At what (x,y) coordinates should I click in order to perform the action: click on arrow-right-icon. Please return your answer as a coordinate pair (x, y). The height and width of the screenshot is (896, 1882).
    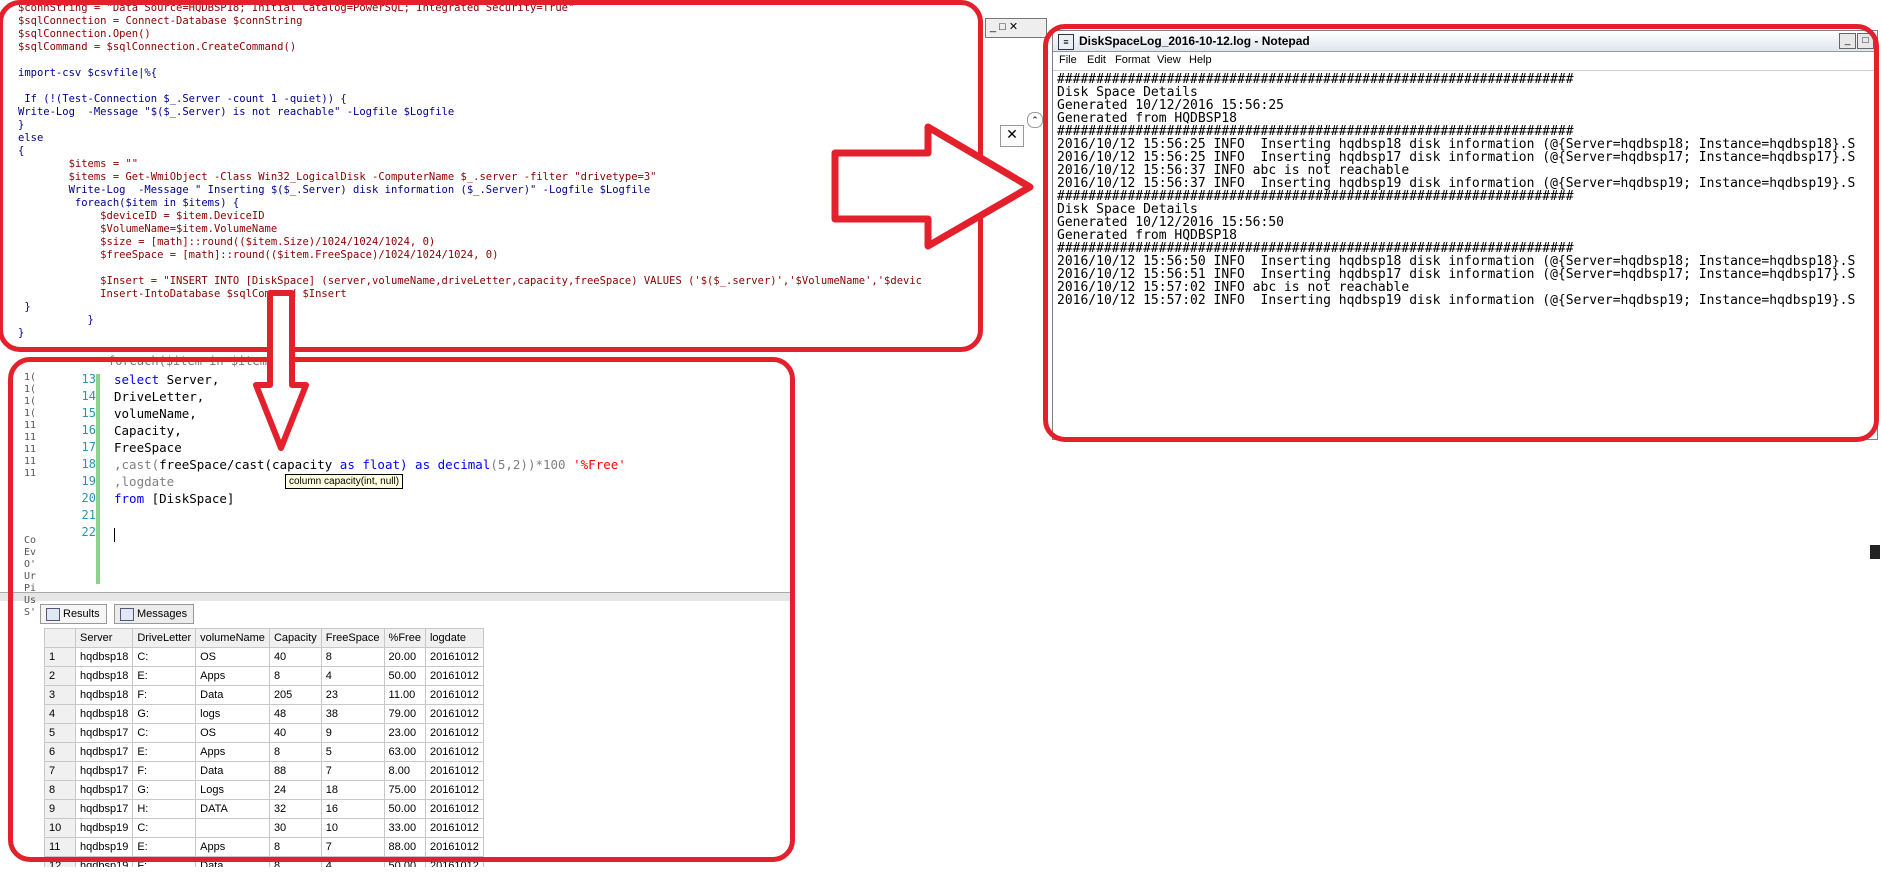
    Looking at the image, I should click on (932, 186).